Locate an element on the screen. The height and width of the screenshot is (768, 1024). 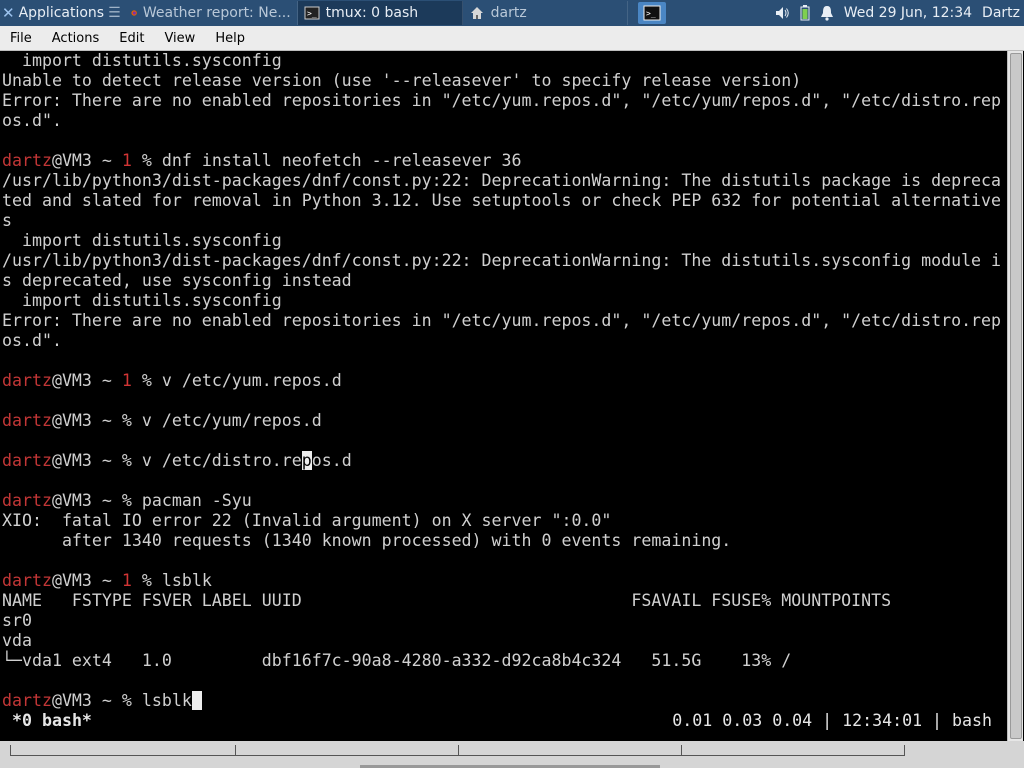
xfce-logo-icon: ✕ is located at coordinates (8, 13).